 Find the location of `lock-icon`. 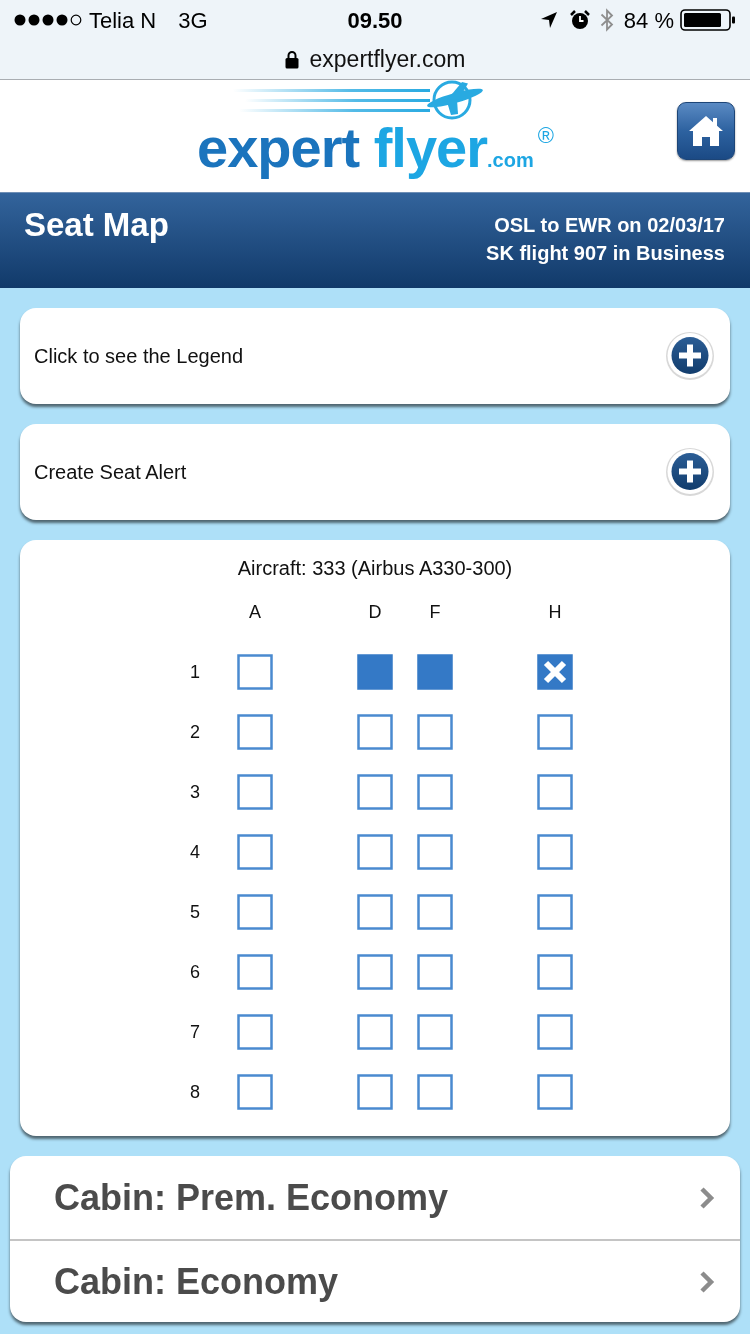

lock-icon is located at coordinates (291, 59).